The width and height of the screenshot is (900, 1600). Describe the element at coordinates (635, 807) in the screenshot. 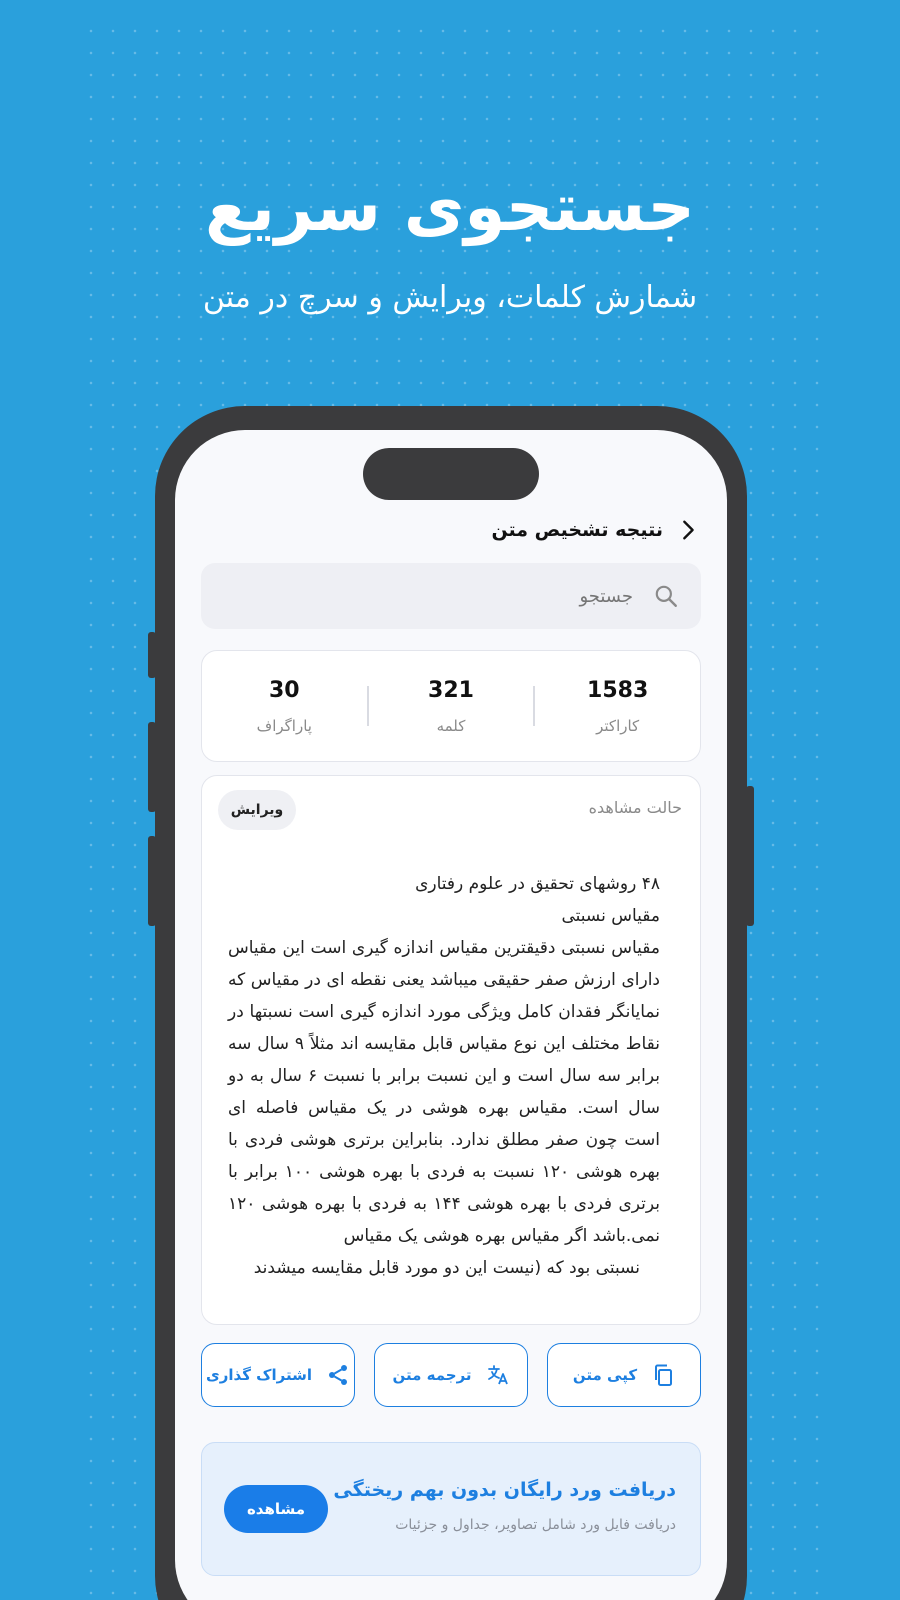

I see `view-mode-label: حالت مشاهده` at that location.